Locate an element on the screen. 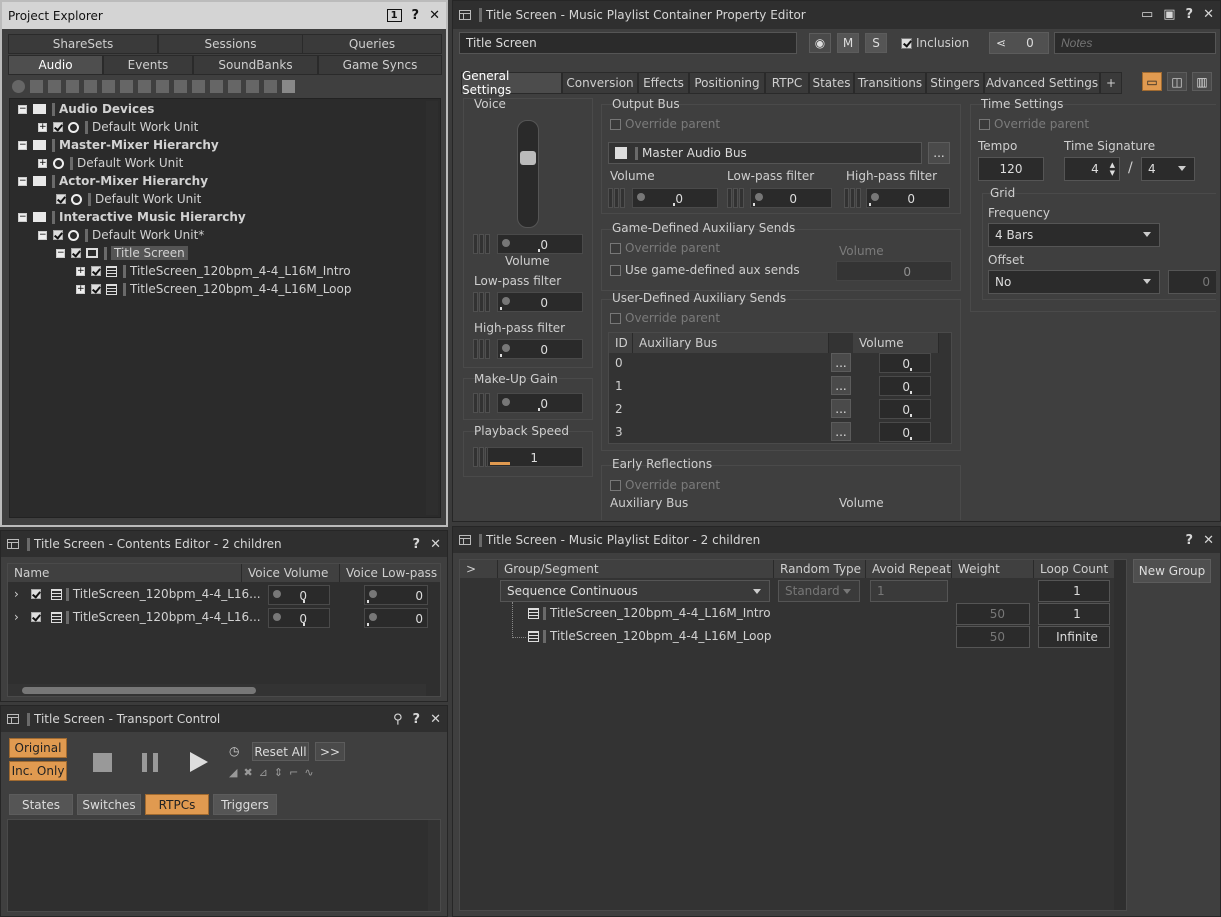  tab-positioning: Positioning is located at coordinates (727, 83).